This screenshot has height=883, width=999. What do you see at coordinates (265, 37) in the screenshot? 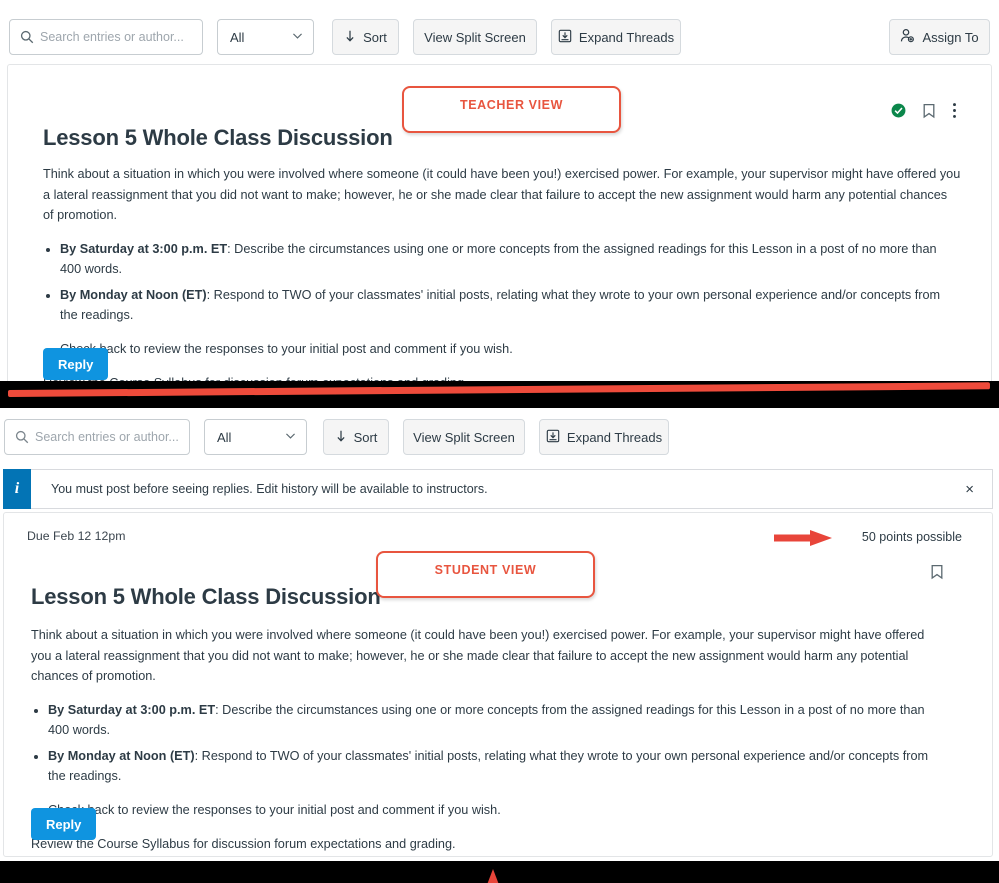
I see `filter-select: All` at bounding box center [265, 37].